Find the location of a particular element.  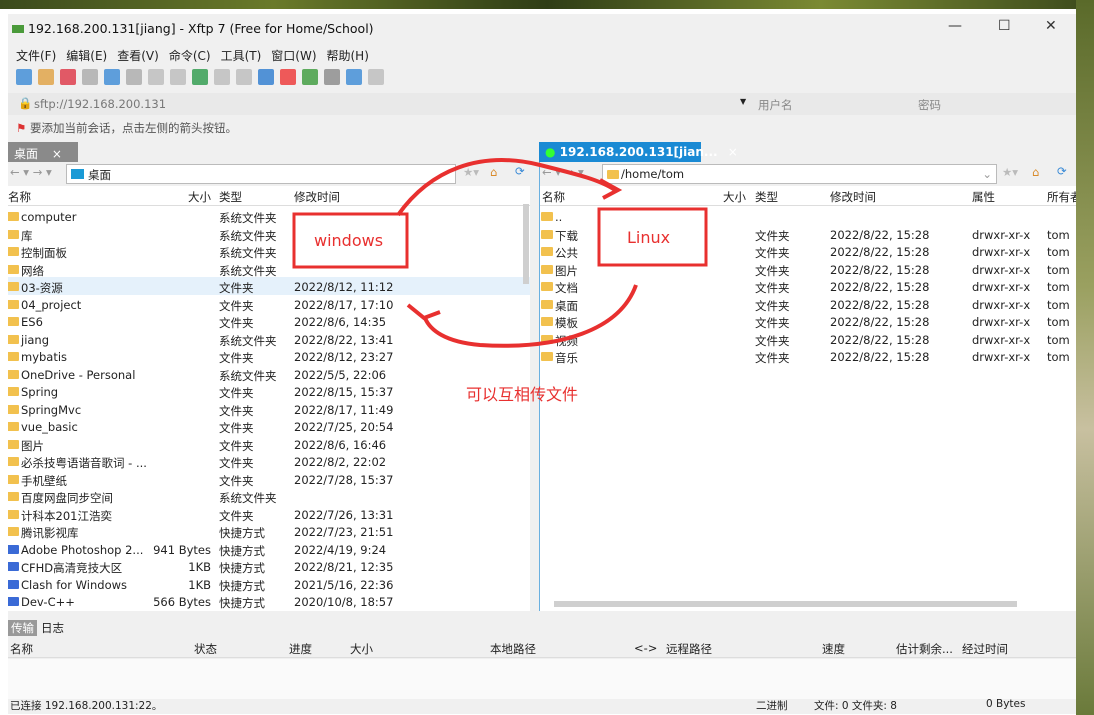

file-row: .. is located at coordinates (808, 216).